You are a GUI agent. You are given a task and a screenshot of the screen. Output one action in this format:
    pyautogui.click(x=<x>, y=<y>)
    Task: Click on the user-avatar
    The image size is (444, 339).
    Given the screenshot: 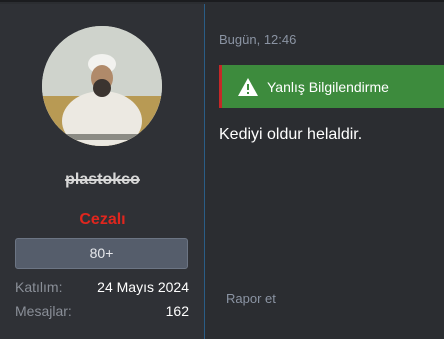 What is the action you would take?
    pyautogui.click(x=102, y=86)
    